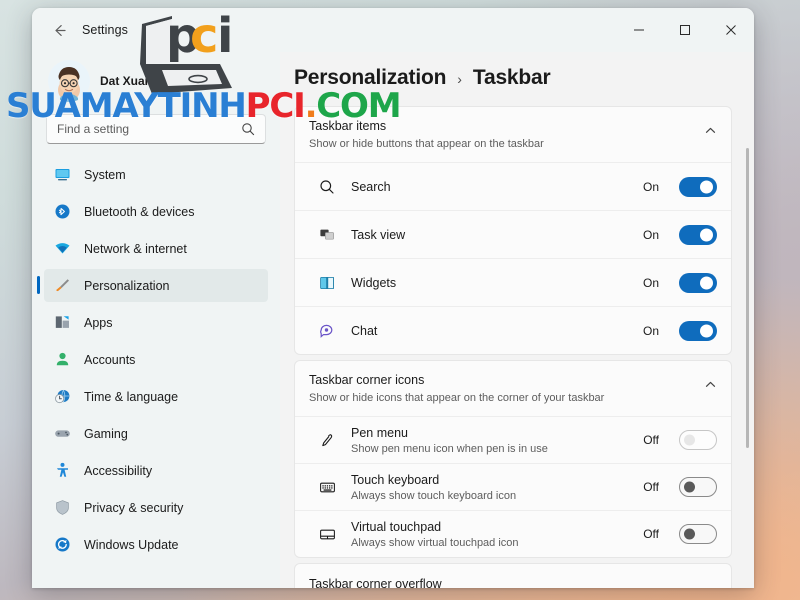 The image size is (800, 600). I want to click on row-title: Pen menu, so click(379, 432).